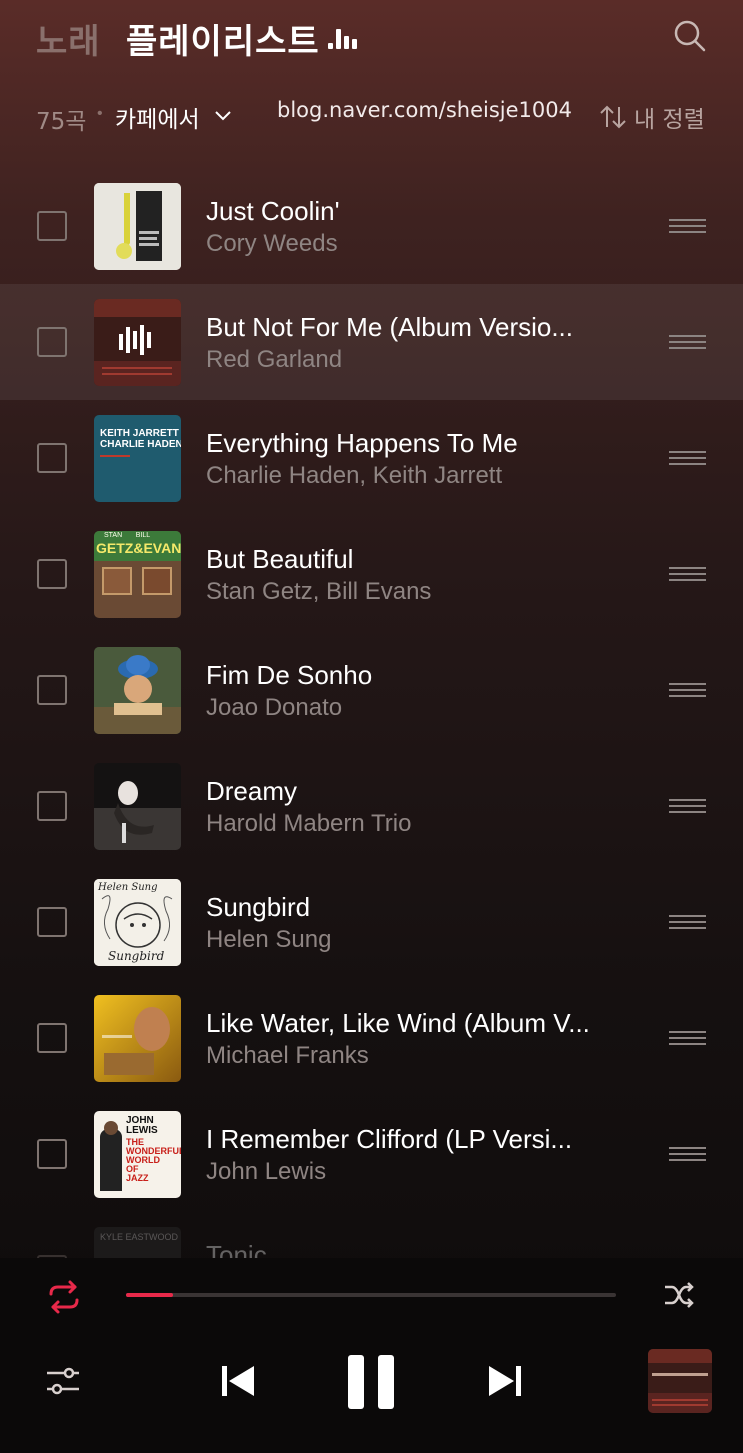 The height and width of the screenshot is (1453, 743). I want to click on header: 노래 플레이리스트, so click(371, 40).